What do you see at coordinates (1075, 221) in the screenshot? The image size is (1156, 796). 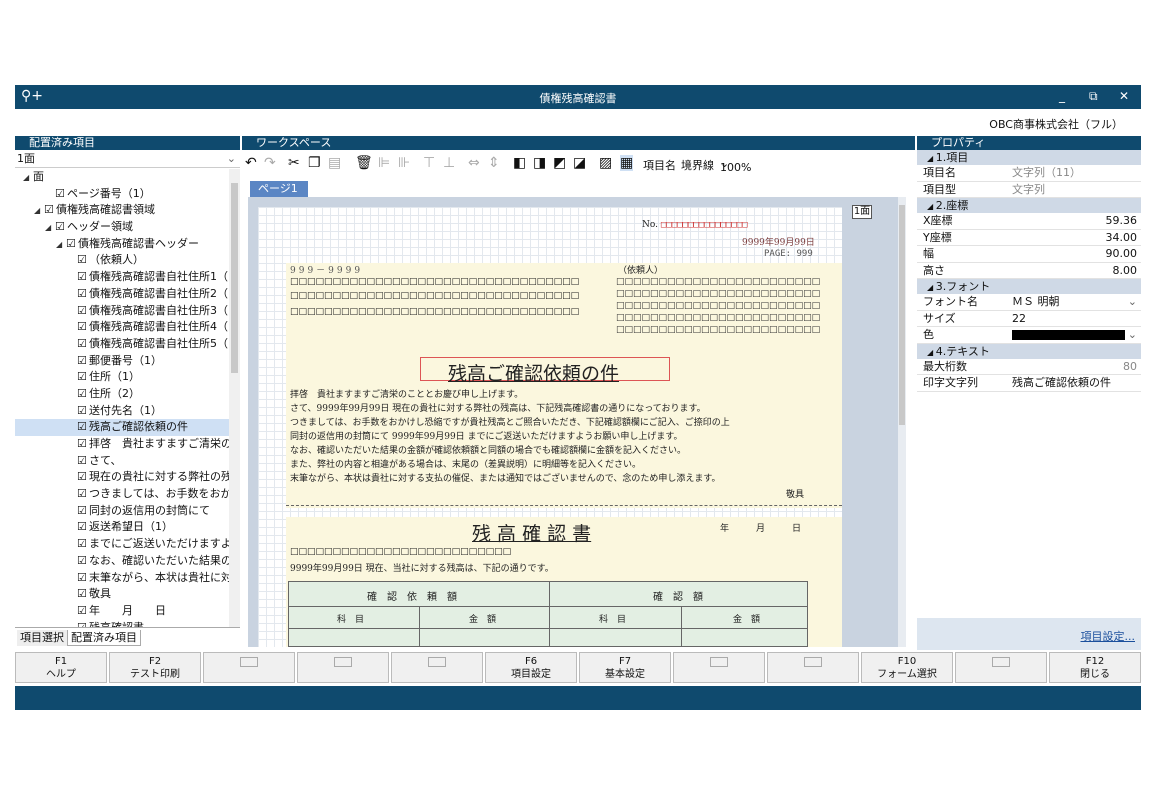 I see `property-value: 59.36` at bounding box center [1075, 221].